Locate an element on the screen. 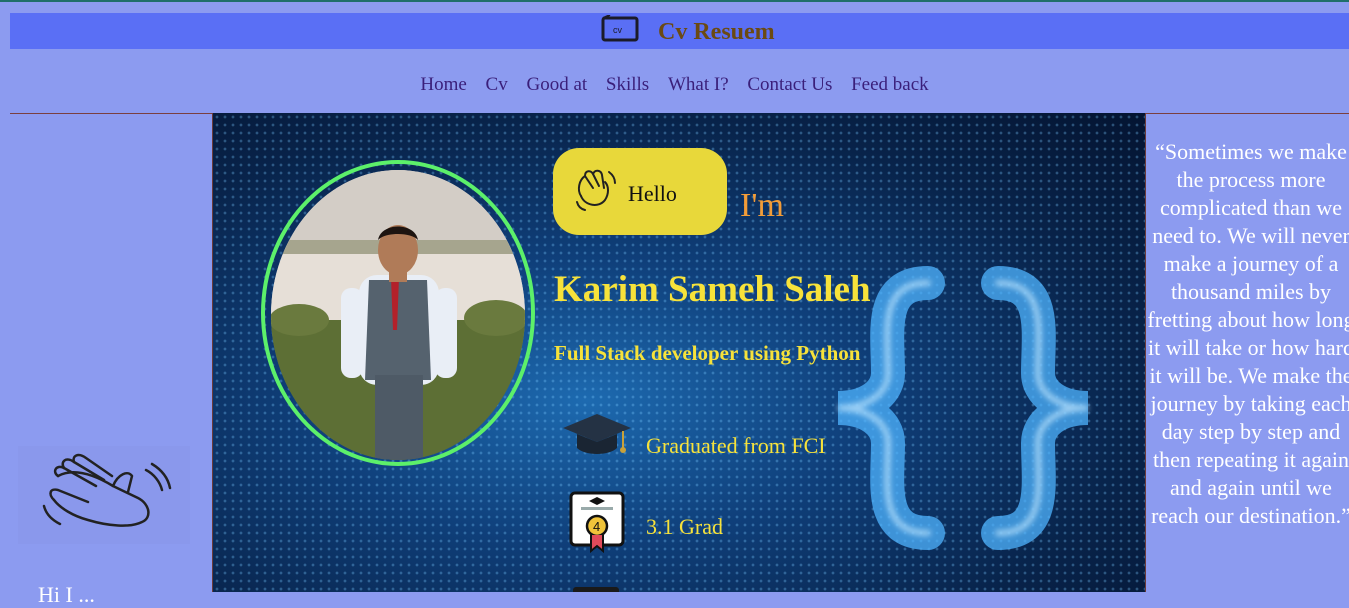  nav-what-i: What I? is located at coordinates (698, 84).